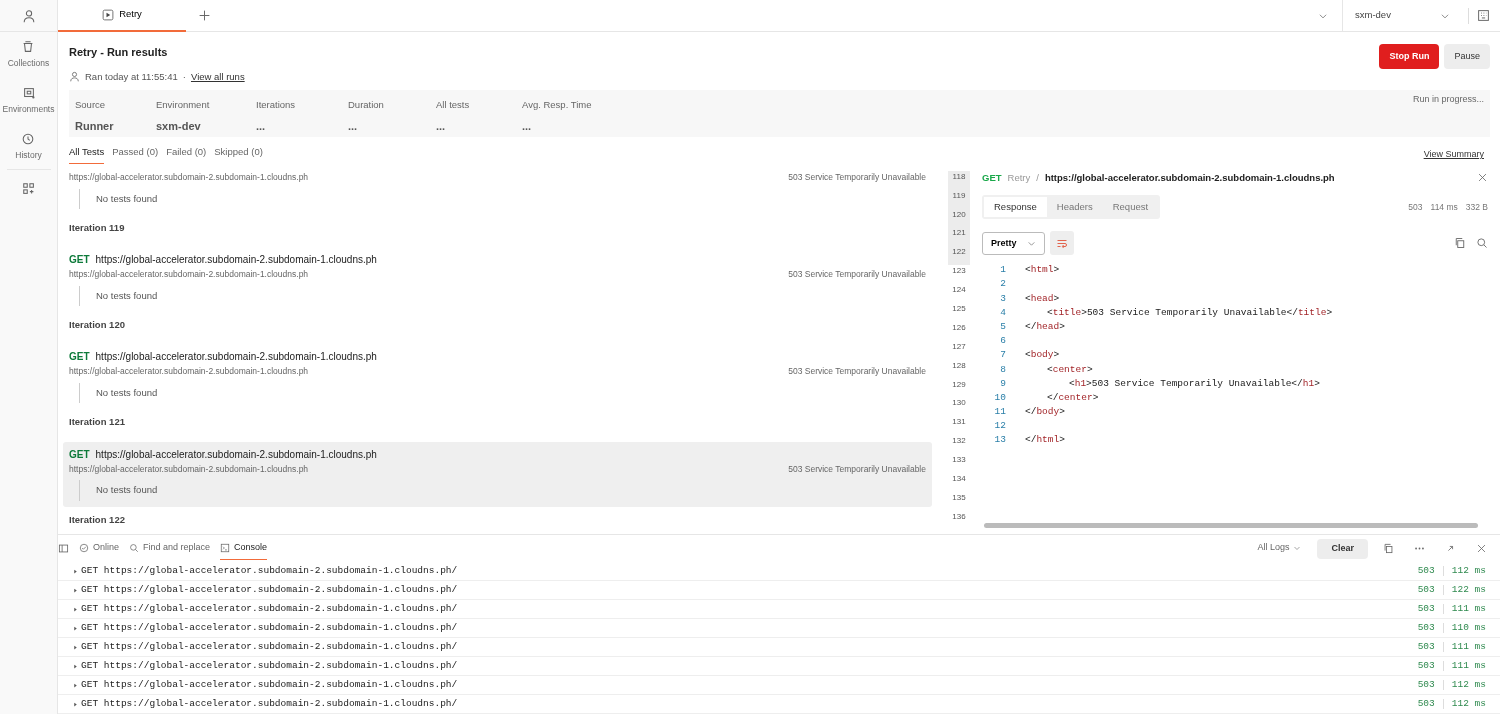  Describe the element at coordinates (1409, 56) in the screenshot. I see `stop-run-button: Stop Run` at that location.